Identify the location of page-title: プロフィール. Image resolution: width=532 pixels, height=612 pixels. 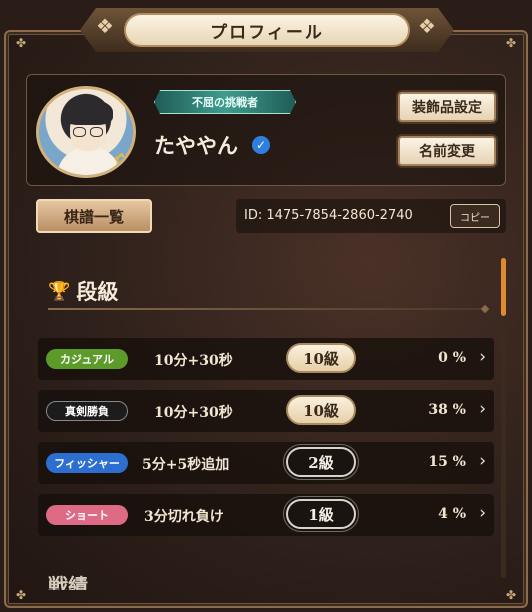
(267, 30).